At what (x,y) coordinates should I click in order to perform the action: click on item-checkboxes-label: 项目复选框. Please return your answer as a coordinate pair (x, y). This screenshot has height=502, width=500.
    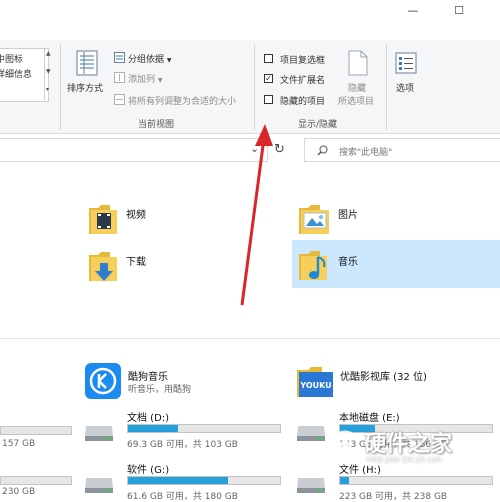
    Looking at the image, I should click on (303, 61).